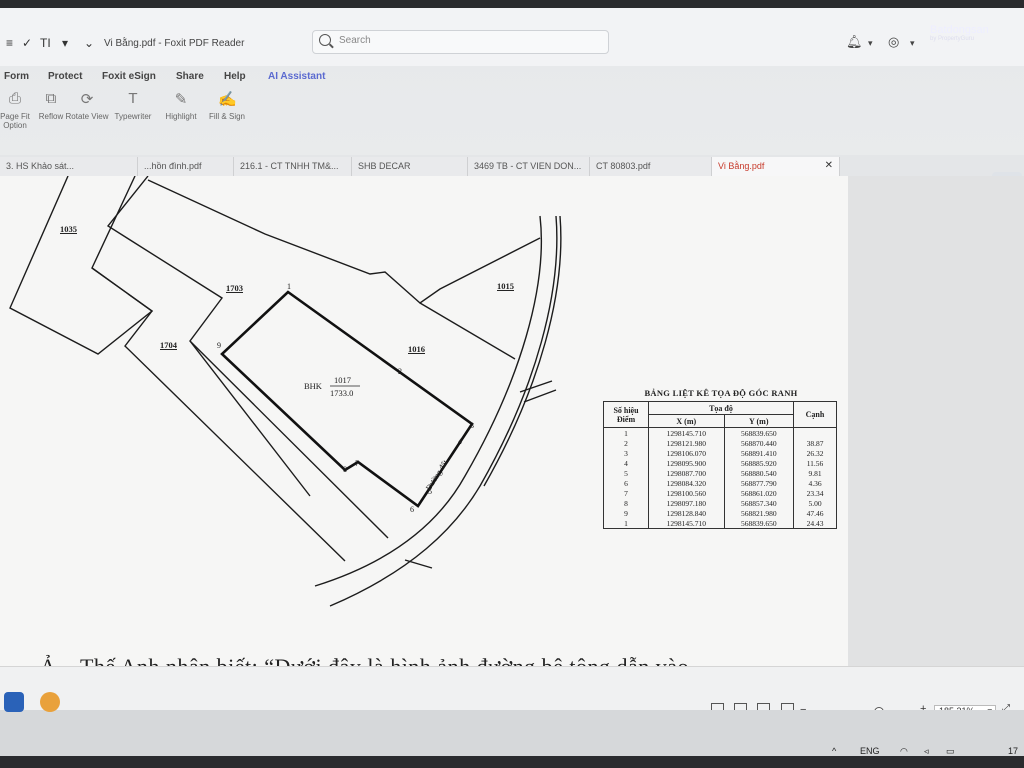 This screenshot has width=1024, height=768. What do you see at coordinates (815, 493) in the screenshot?
I see `edge-length-cell: 23.34` at bounding box center [815, 493].